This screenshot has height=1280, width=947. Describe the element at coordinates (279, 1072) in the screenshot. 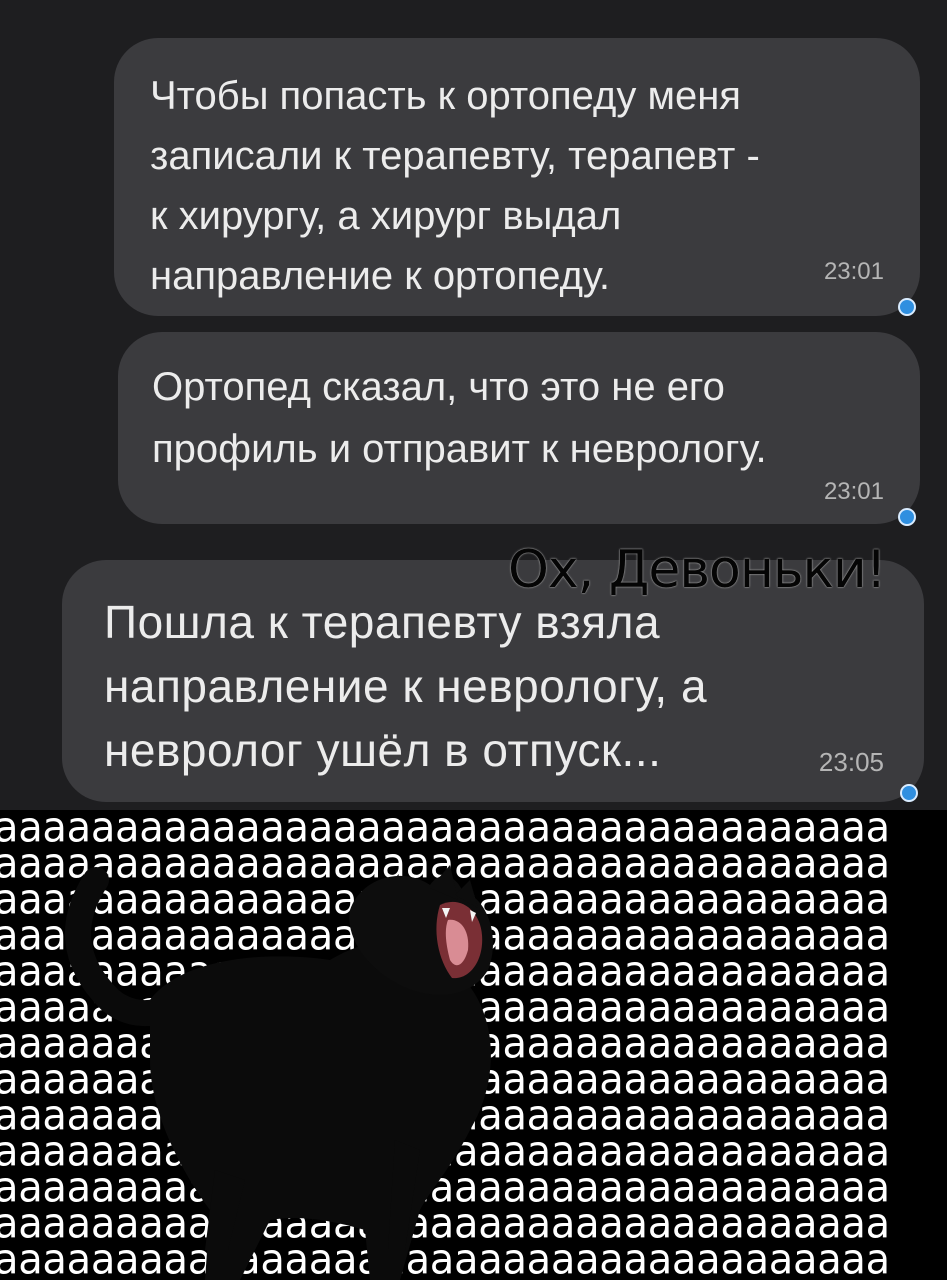

I see `screaming-cat-icon` at that location.